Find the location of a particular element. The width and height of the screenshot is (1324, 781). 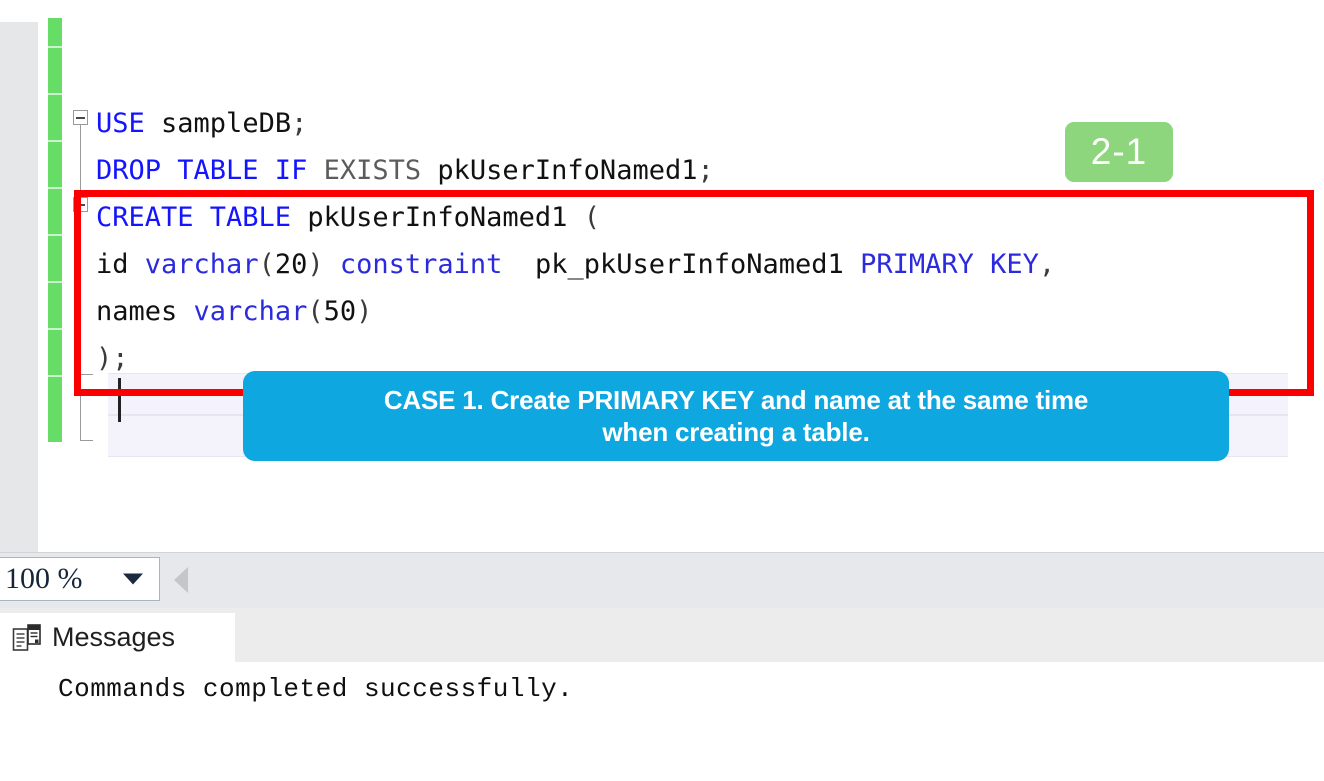

messages-icon is located at coordinates (27, 638).